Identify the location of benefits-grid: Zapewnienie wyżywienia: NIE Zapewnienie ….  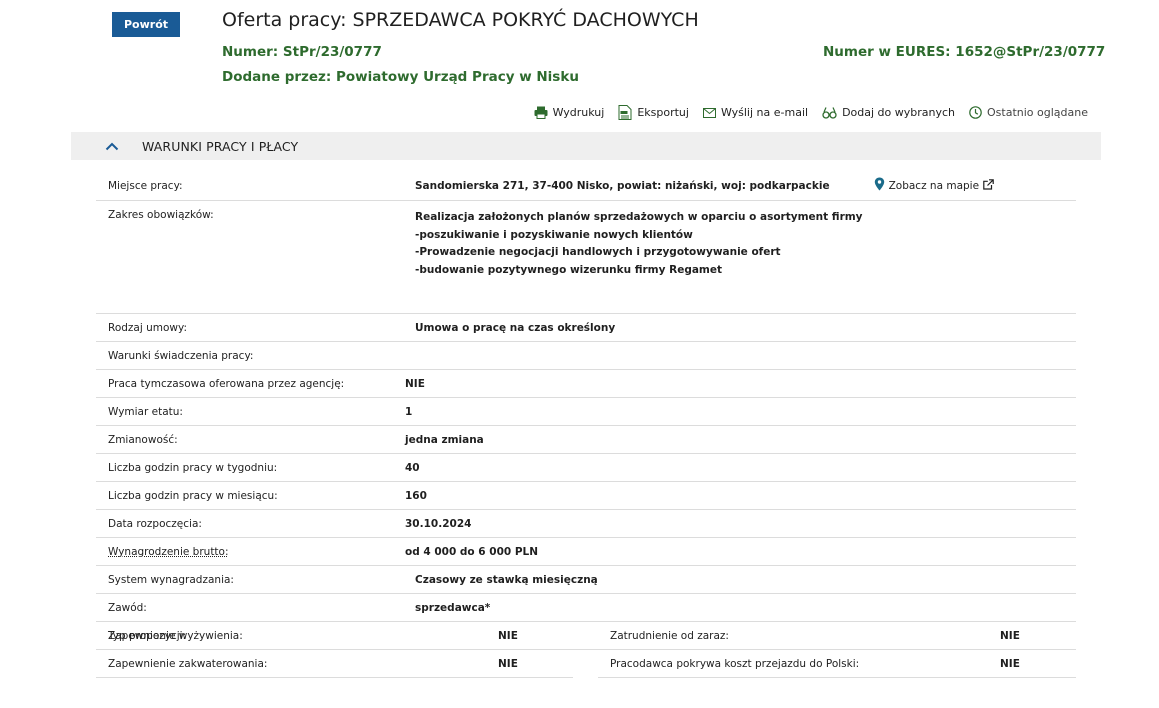
(586, 650).